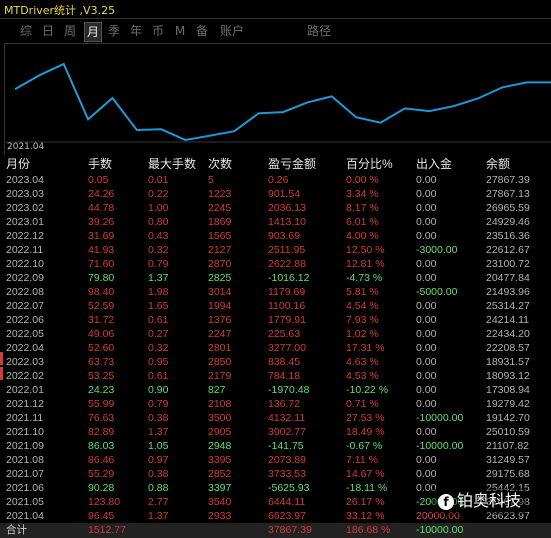 Image resolution: width=551 pixels, height=538 pixels. Describe the element at coordinates (220, 164) in the screenshot. I see `column-header-3: 次数` at that location.